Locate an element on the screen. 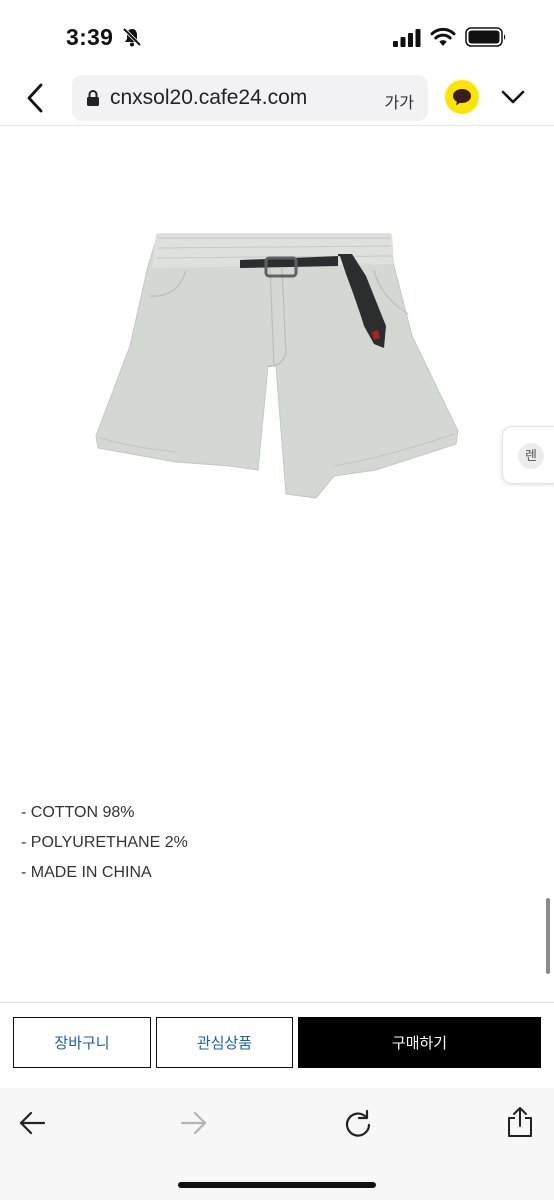 The width and height of the screenshot is (554, 1200). browser-top-bar: cnxsol20.cafe24.com 가가 is located at coordinates (277, 98).